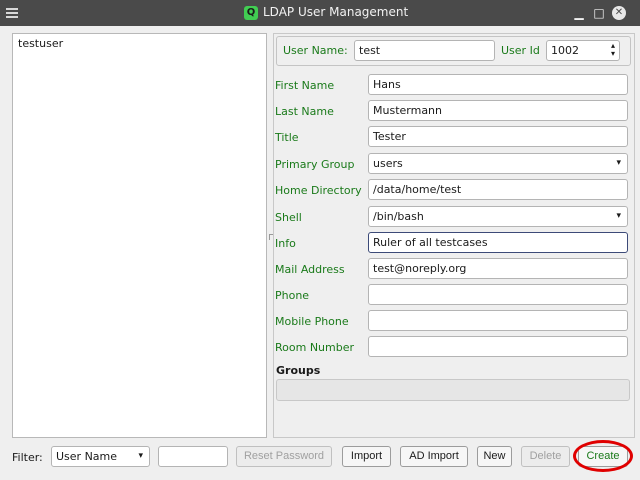  I want to click on reset-password-button: Reset Password, so click(284, 456).